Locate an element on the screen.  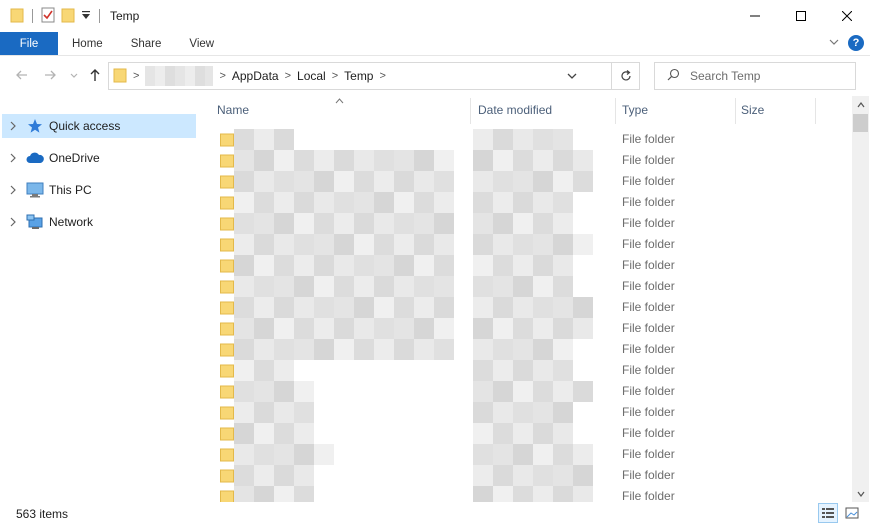
expand-ribbon-button is located at coordinates (834, 43).